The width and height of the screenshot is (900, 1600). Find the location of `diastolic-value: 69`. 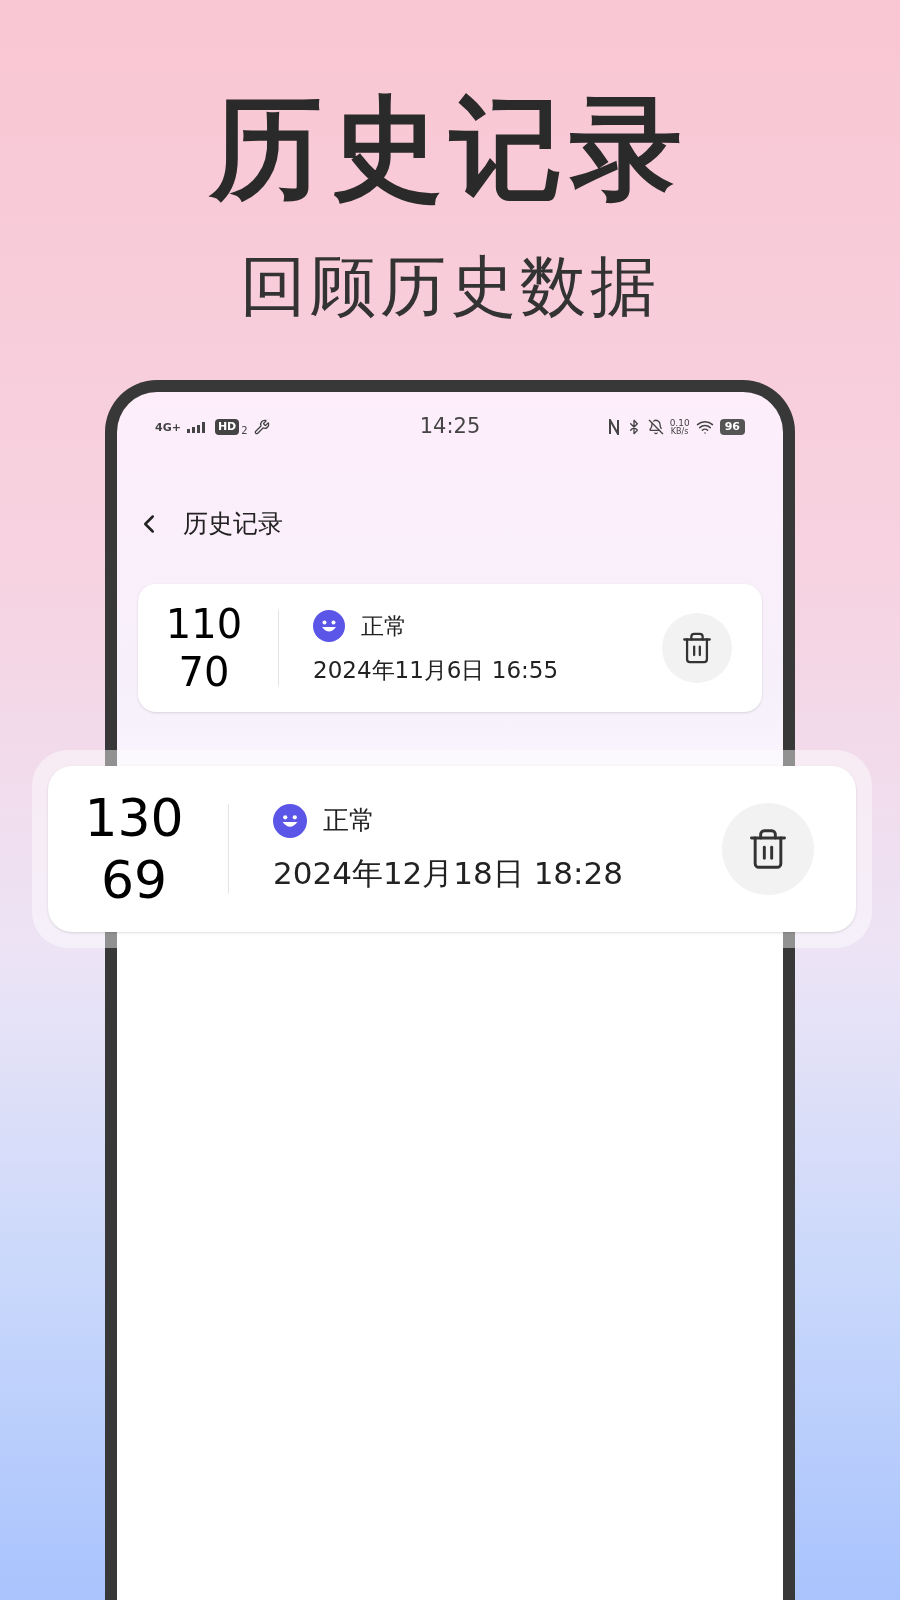

diastolic-value: 69 is located at coordinates (134, 880).